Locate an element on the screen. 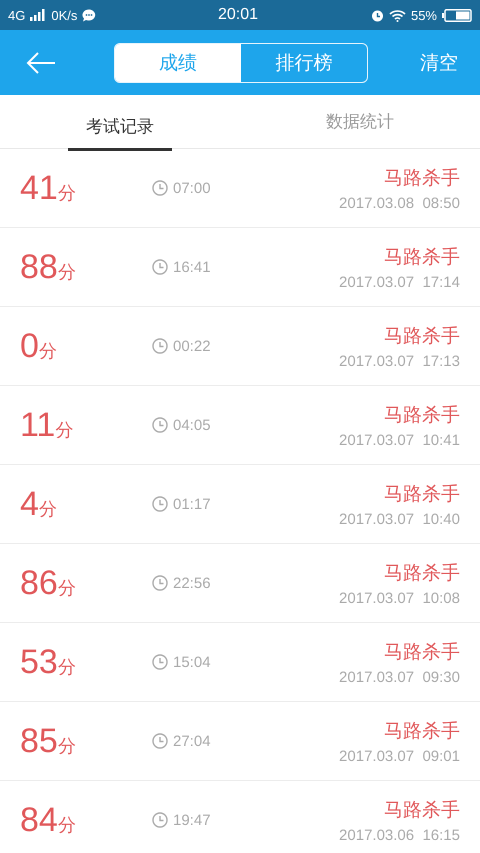 The width and height of the screenshot is (480, 853). duration: 16:41 is located at coordinates (192, 267).